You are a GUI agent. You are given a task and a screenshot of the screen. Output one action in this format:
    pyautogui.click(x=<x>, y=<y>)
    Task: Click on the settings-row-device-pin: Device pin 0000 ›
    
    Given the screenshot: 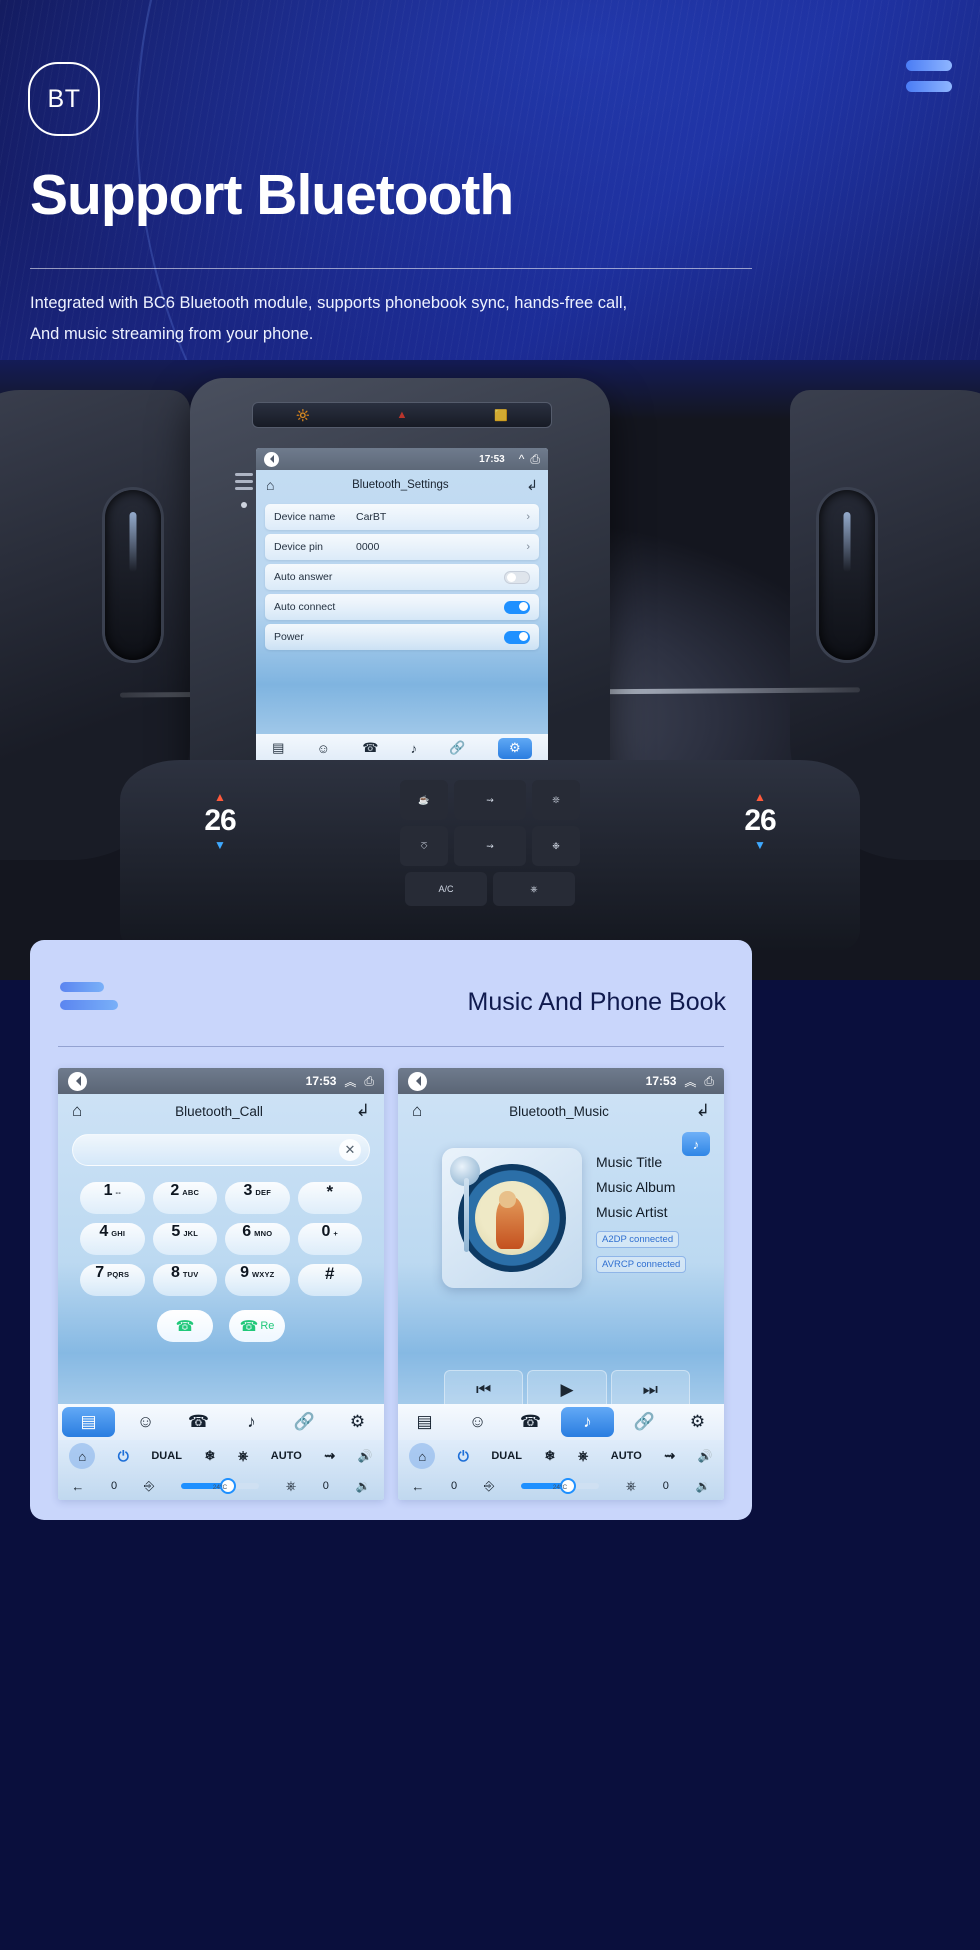 What is the action you would take?
    pyautogui.click(x=402, y=547)
    